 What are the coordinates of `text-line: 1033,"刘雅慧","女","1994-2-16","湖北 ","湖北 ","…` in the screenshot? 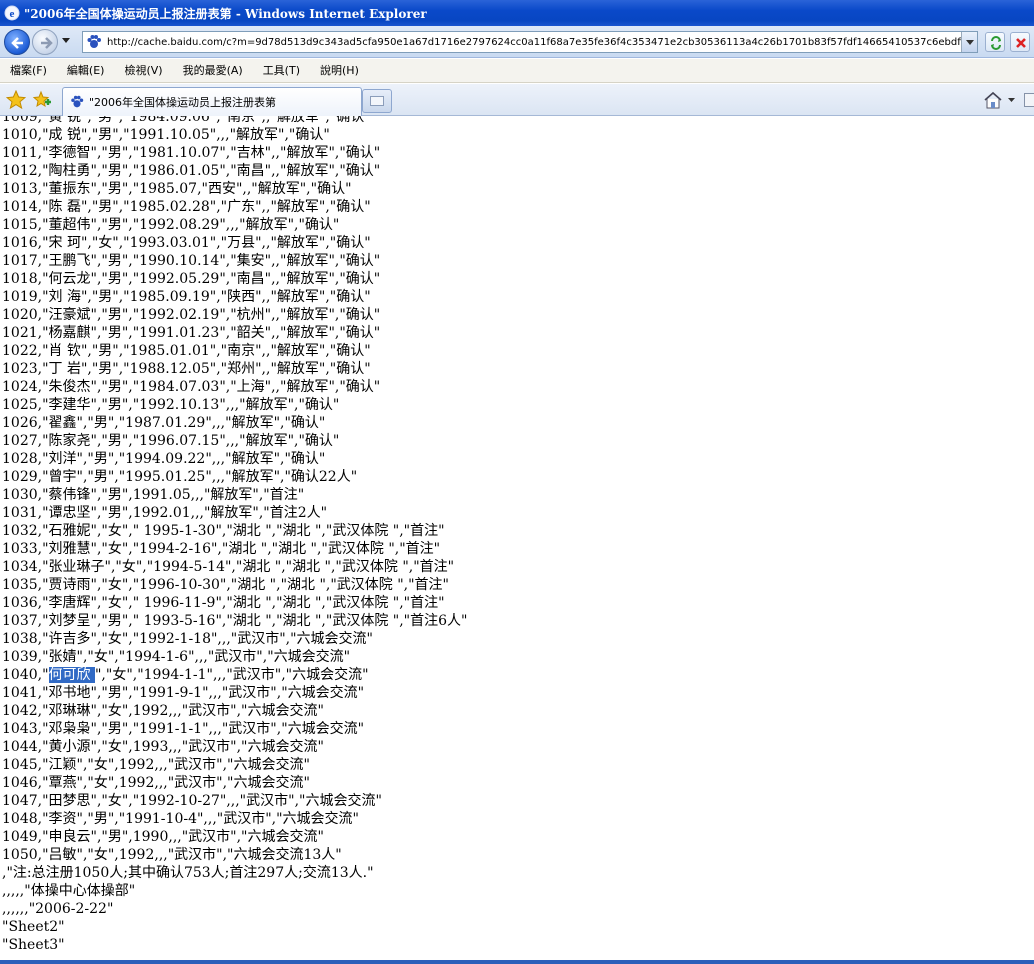 It's located at (221, 549).